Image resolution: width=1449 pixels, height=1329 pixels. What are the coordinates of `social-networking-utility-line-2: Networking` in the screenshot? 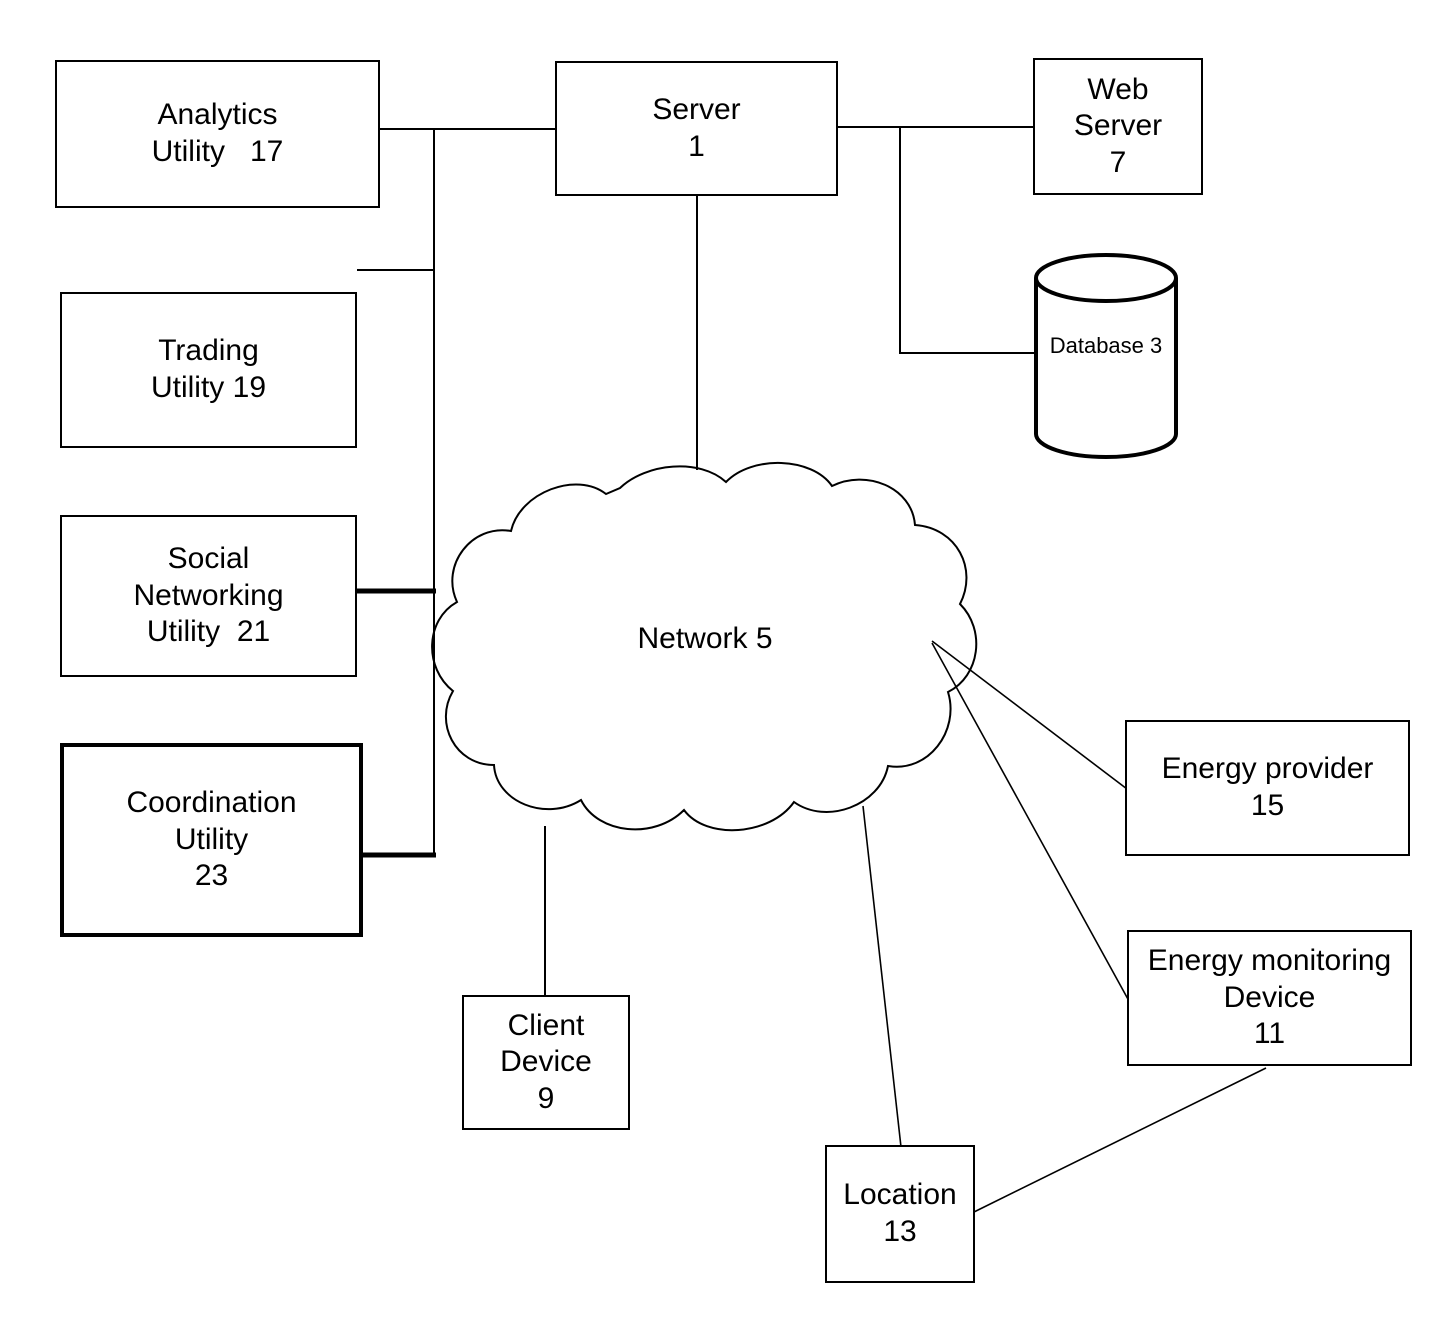 It's located at (208, 595).